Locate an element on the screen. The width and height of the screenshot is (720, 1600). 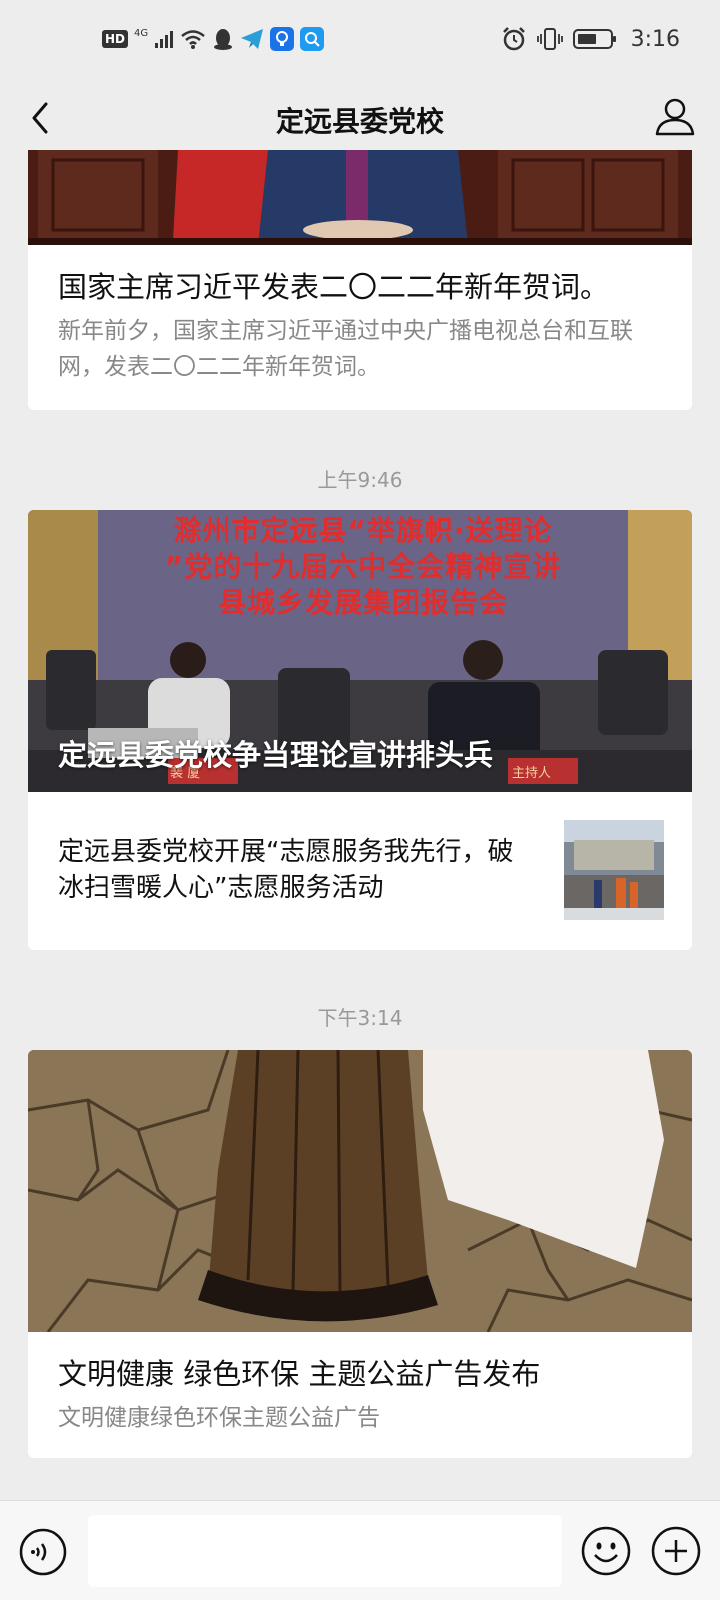
alarm-icon is located at coordinates (513, 39).